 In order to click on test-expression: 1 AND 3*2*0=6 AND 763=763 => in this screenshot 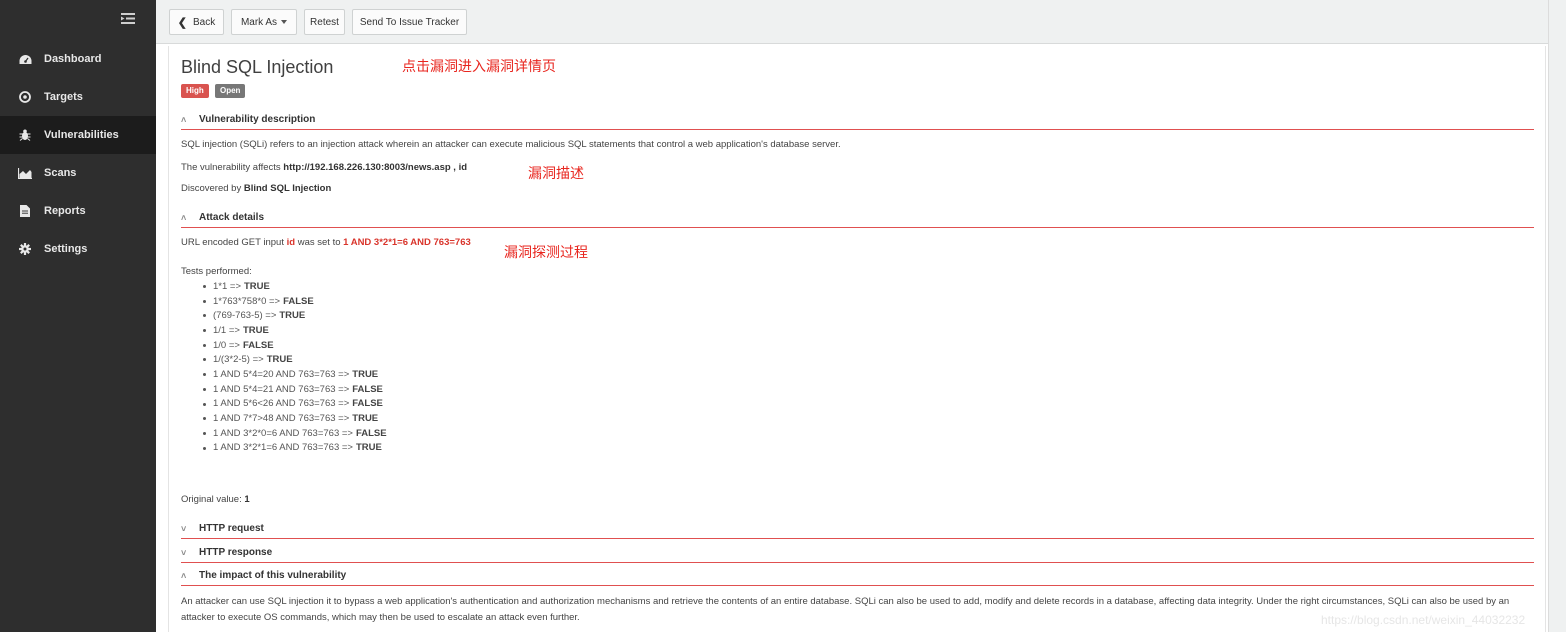, I will do `click(283, 433)`.